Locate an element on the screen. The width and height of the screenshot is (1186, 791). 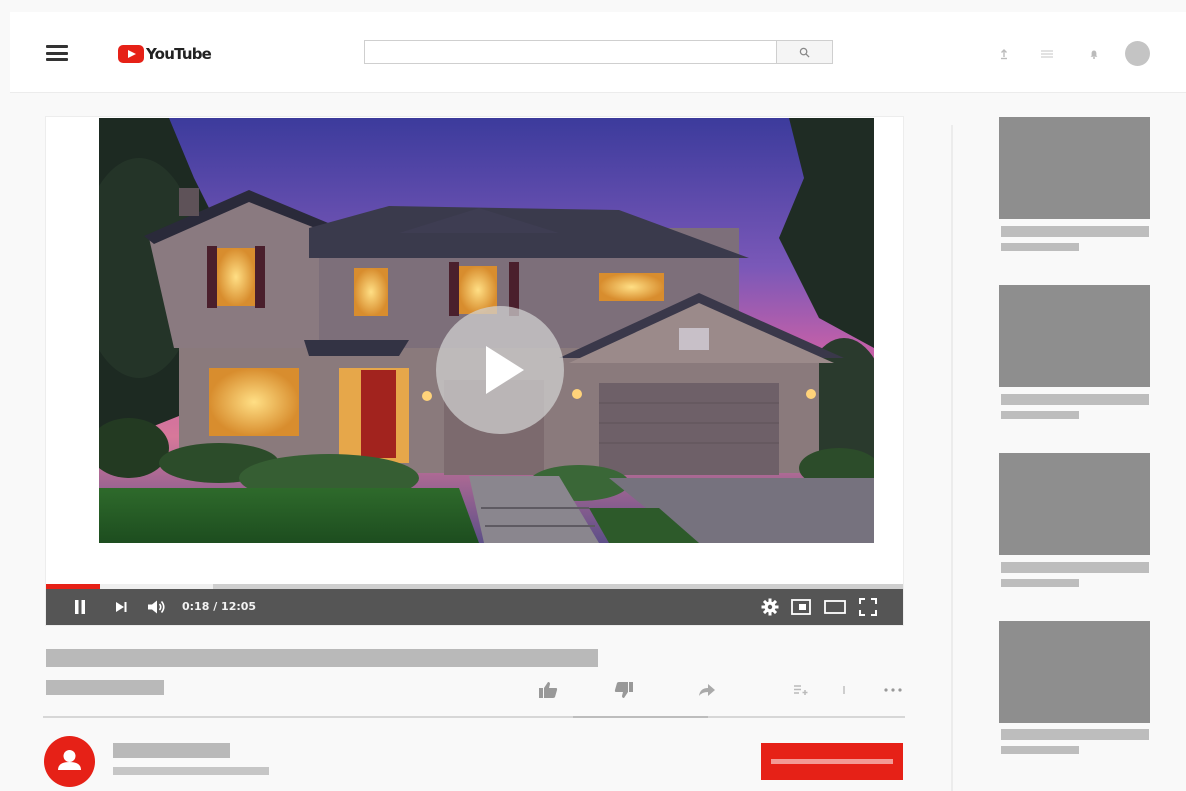
channel-avatar is located at coordinates (69, 761).